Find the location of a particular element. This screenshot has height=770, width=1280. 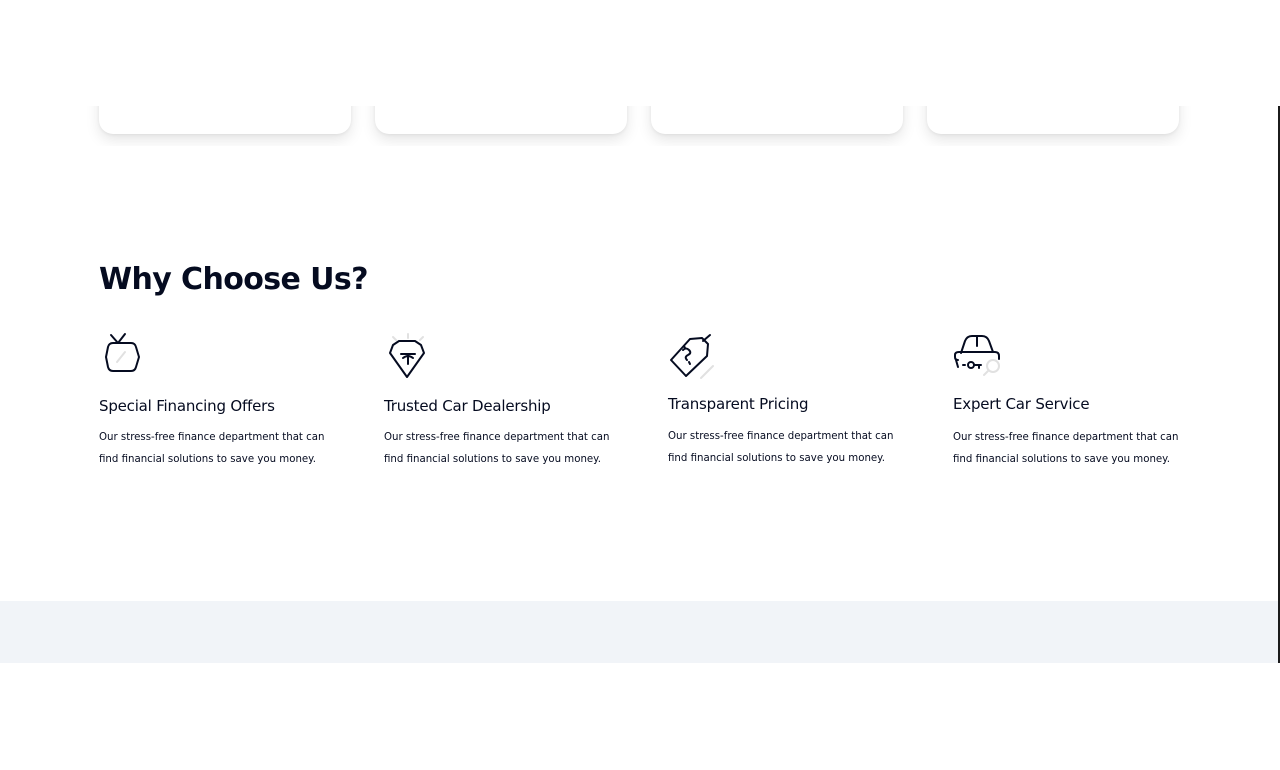

cards-row is located at coordinates (639, 126).